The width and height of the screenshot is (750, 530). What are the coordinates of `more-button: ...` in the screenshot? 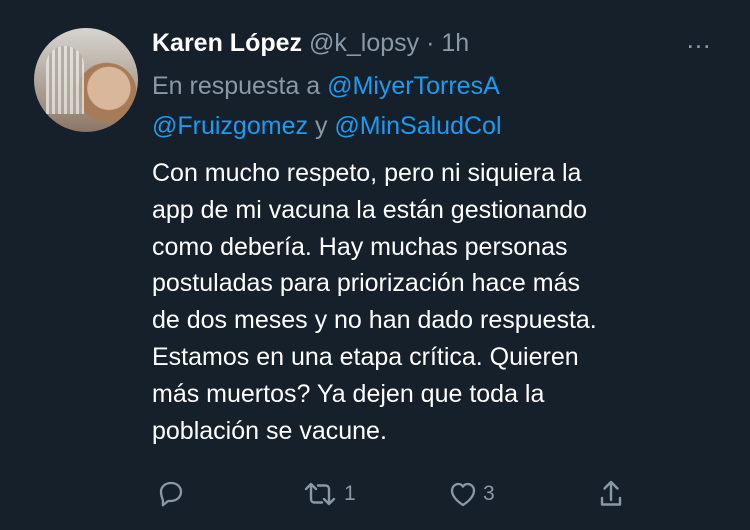 It's located at (699, 40).